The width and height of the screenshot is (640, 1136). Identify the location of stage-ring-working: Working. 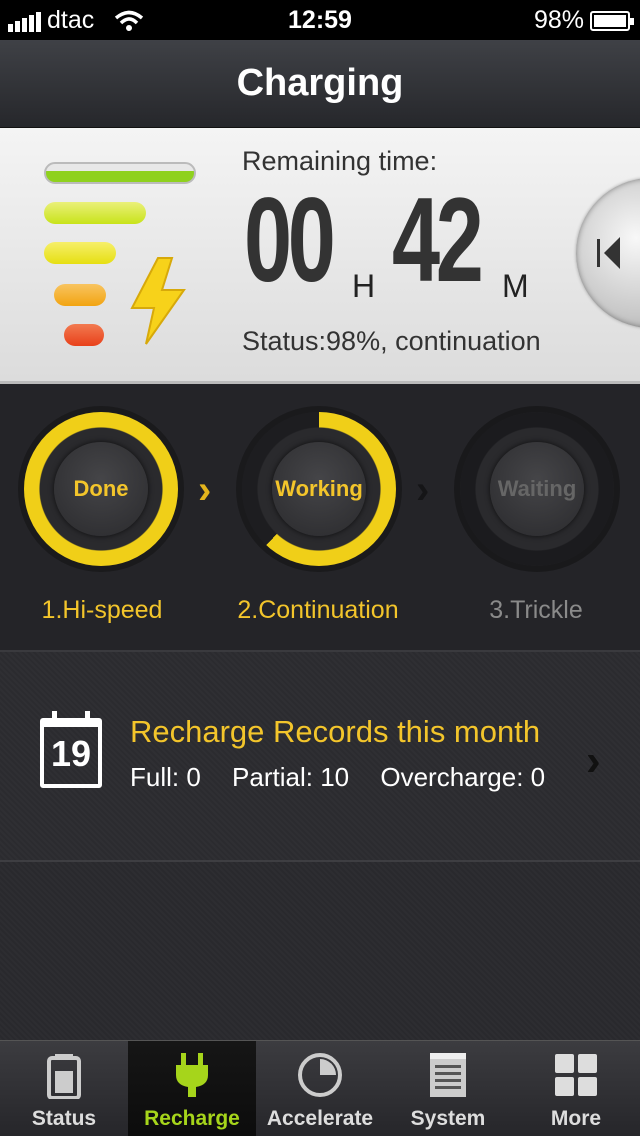
(319, 489).